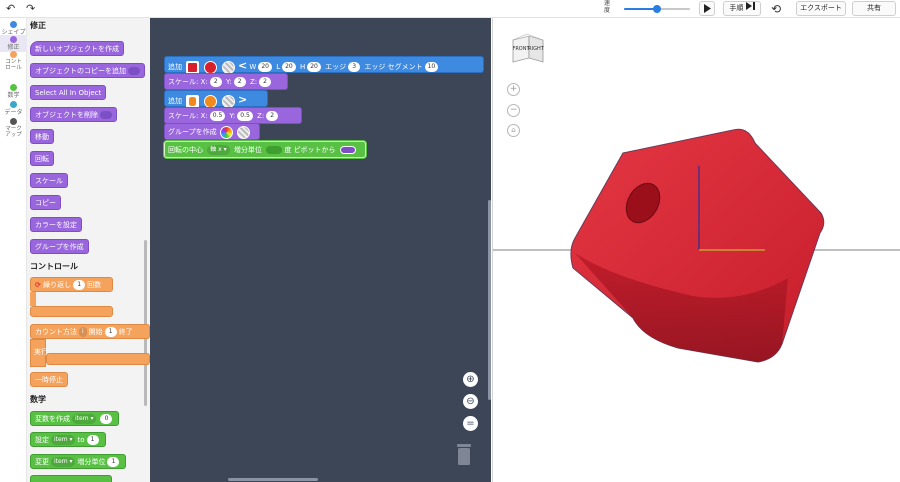  I want to click on scale-x-input: 2, so click(215, 82).